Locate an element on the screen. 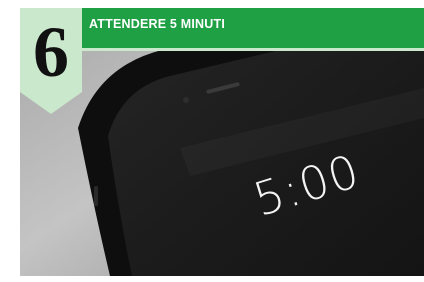 The image size is (424, 282). step-number: 6 is located at coordinates (51, 52).